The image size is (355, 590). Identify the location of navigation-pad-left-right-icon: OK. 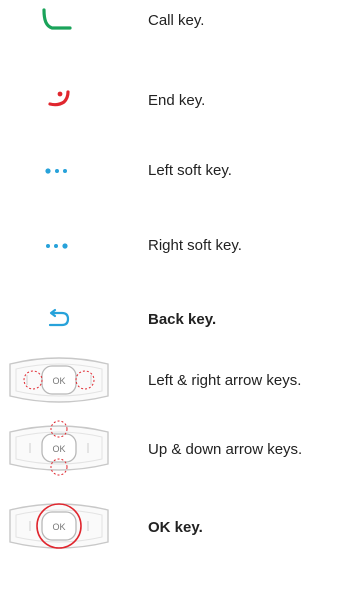
(59, 380).